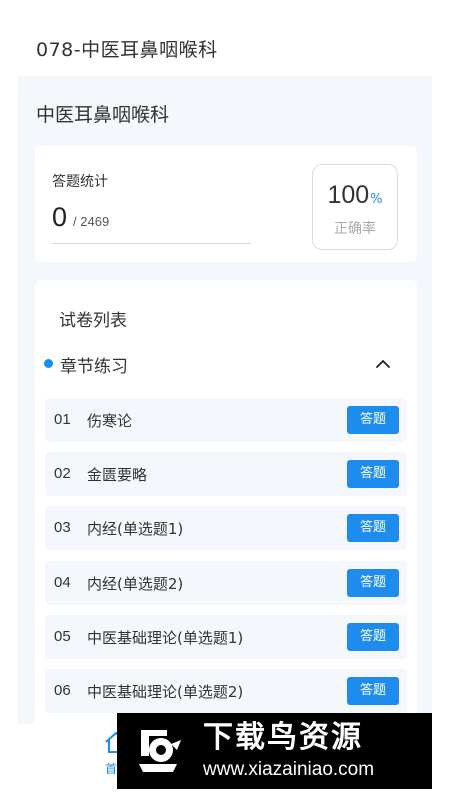 The image size is (450, 800). What do you see at coordinates (376, 199) in the screenshot?
I see `accuracy-unit: %` at bounding box center [376, 199].